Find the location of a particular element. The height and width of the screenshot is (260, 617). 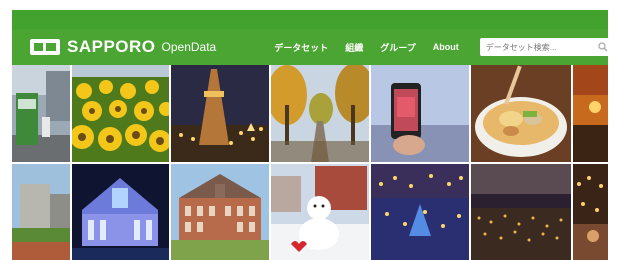

nav-organizations: 組織 is located at coordinates (354, 47).